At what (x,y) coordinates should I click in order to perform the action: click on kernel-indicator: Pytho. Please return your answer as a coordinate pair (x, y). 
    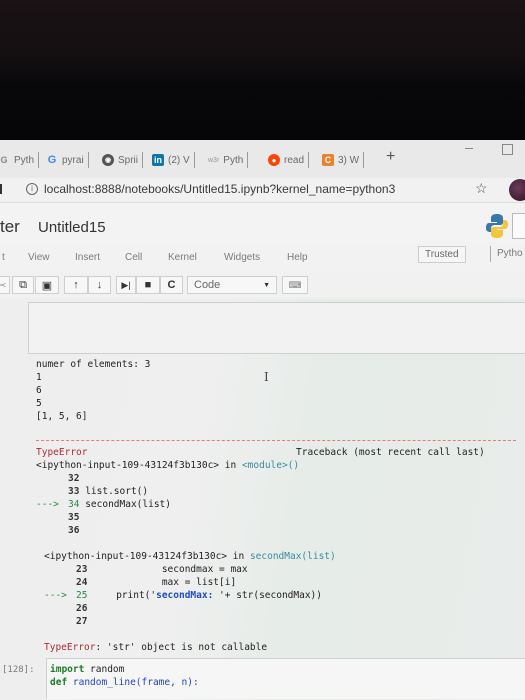
    Looking at the image, I should click on (506, 254).